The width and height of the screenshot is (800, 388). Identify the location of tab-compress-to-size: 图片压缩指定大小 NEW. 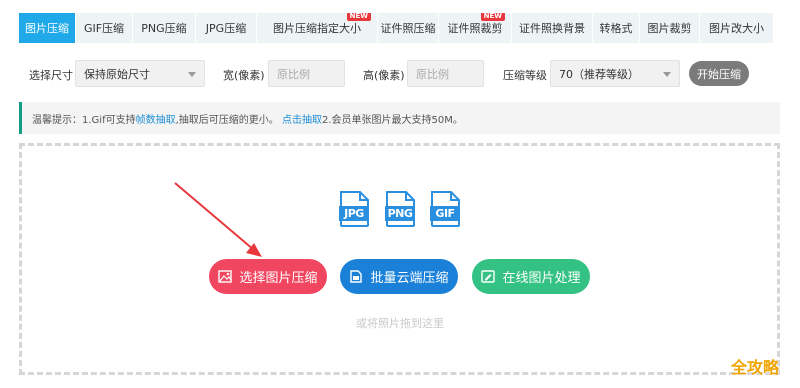
(317, 28).